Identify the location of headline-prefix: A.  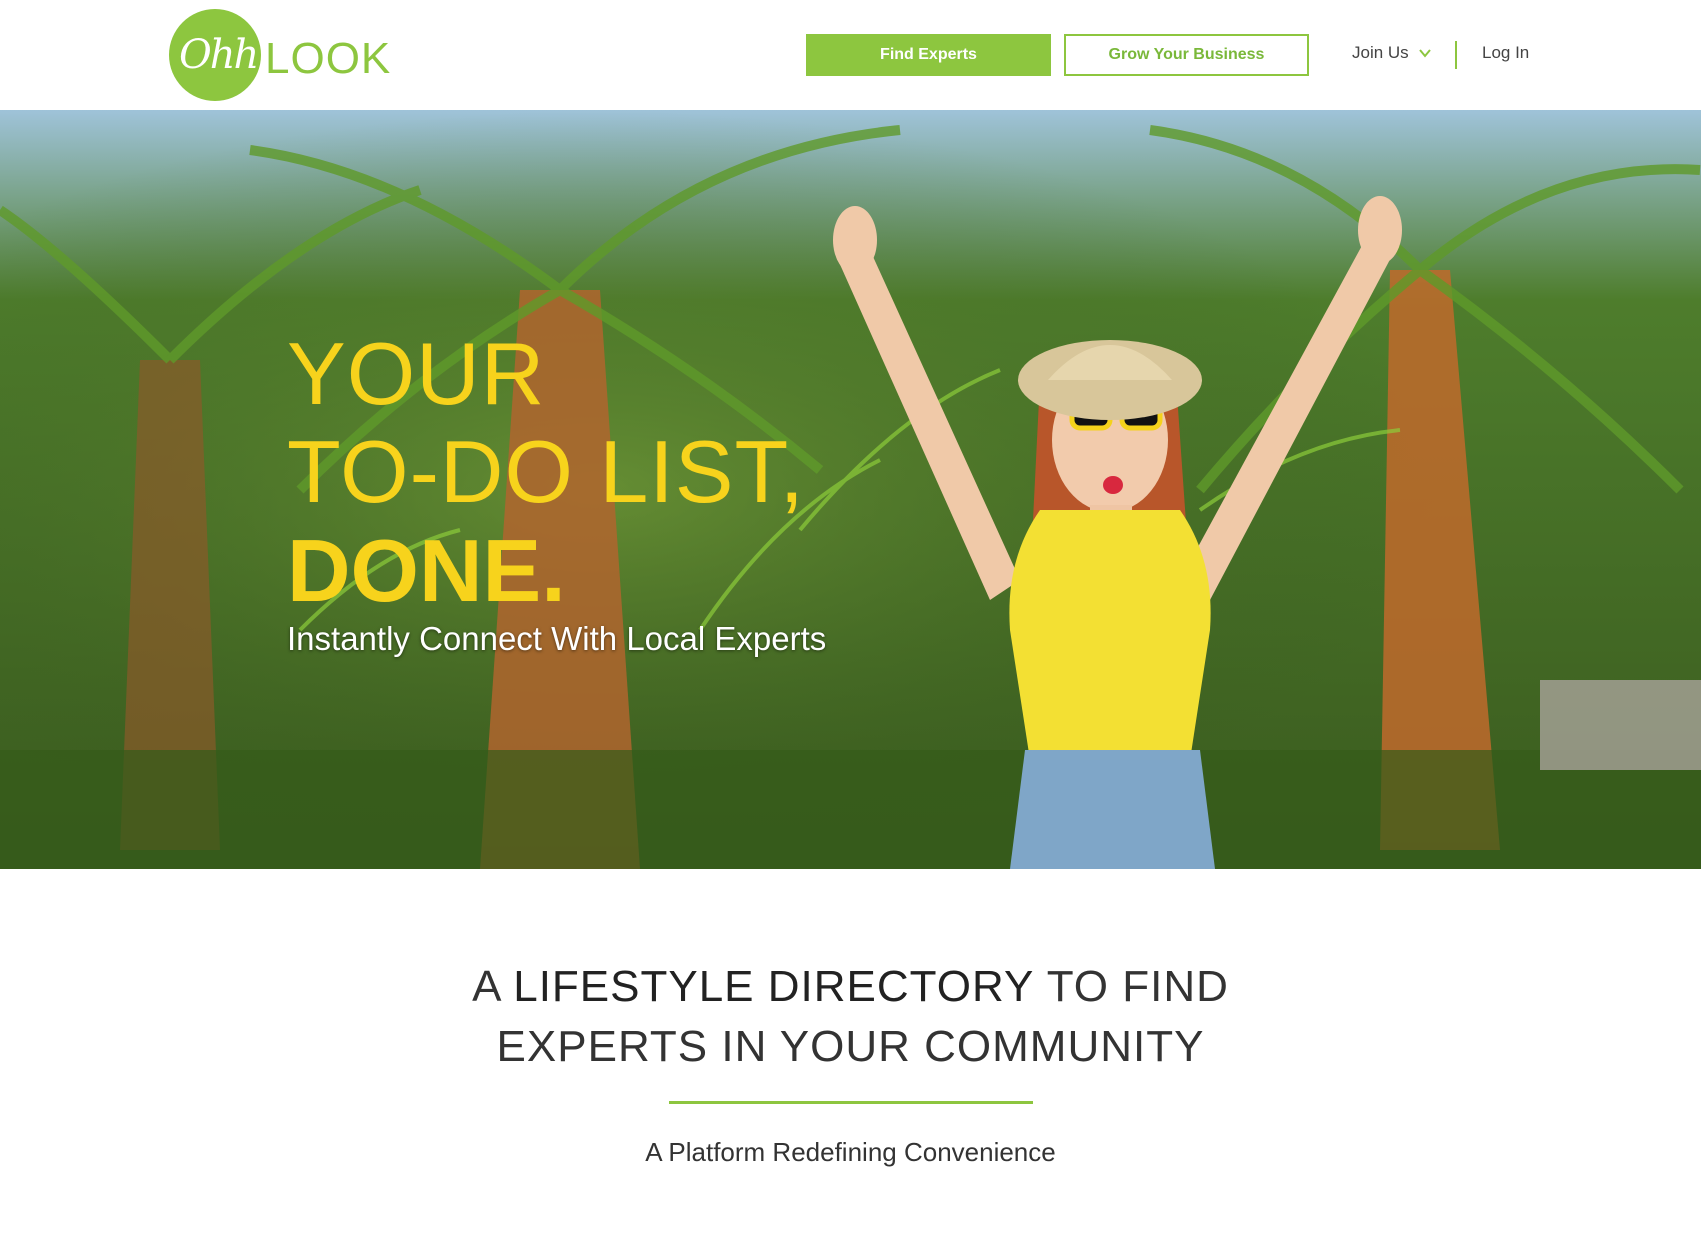
(493, 986).